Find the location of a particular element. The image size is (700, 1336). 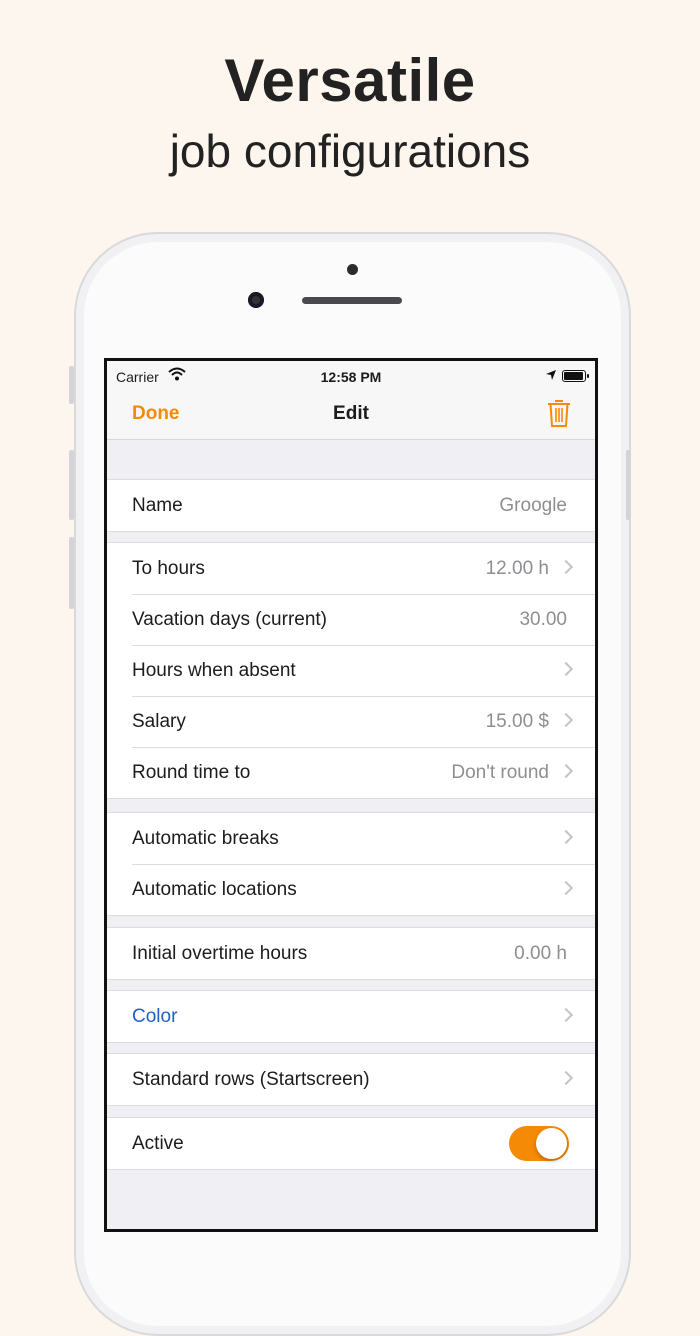

round-time-value: Don't round is located at coordinates (500, 772).